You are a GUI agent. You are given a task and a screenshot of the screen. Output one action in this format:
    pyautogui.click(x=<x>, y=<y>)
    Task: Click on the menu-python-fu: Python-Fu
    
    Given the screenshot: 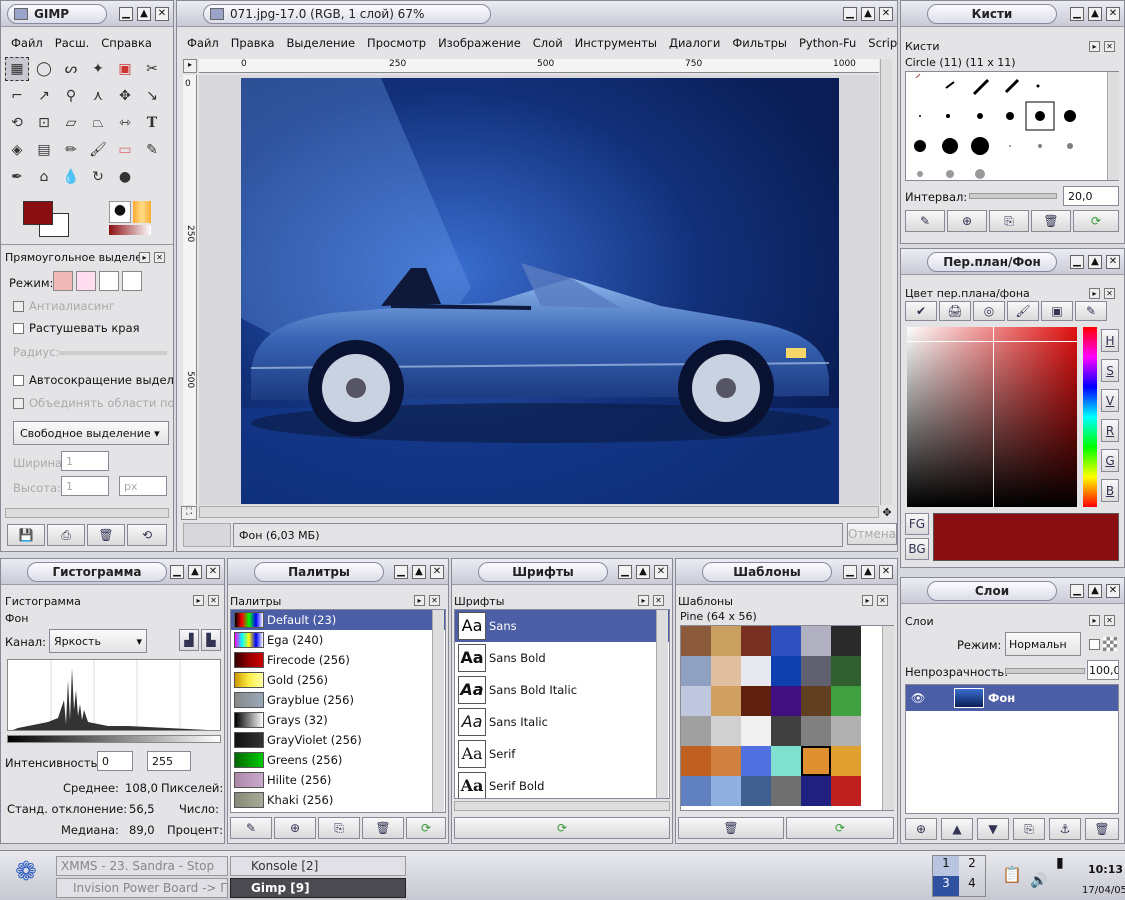 What is the action you would take?
    pyautogui.click(x=827, y=43)
    